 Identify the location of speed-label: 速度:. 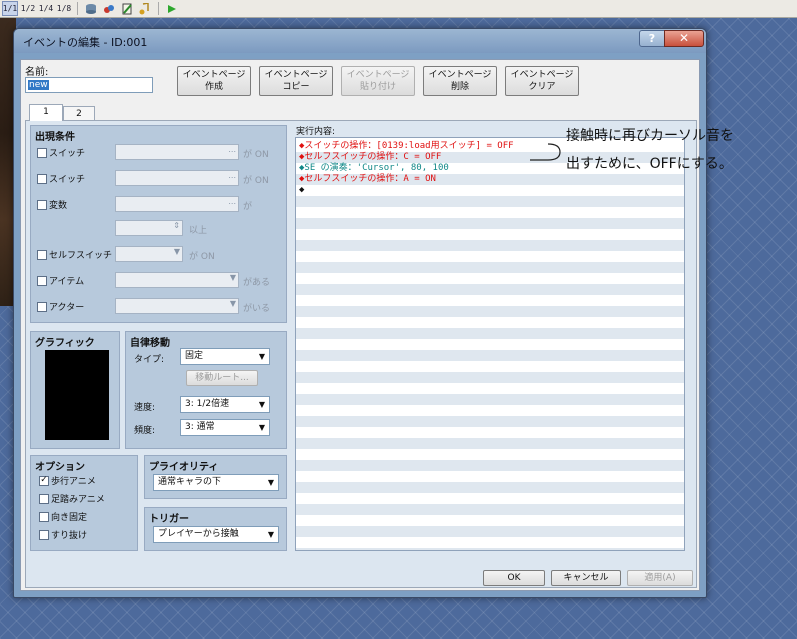
(145, 408).